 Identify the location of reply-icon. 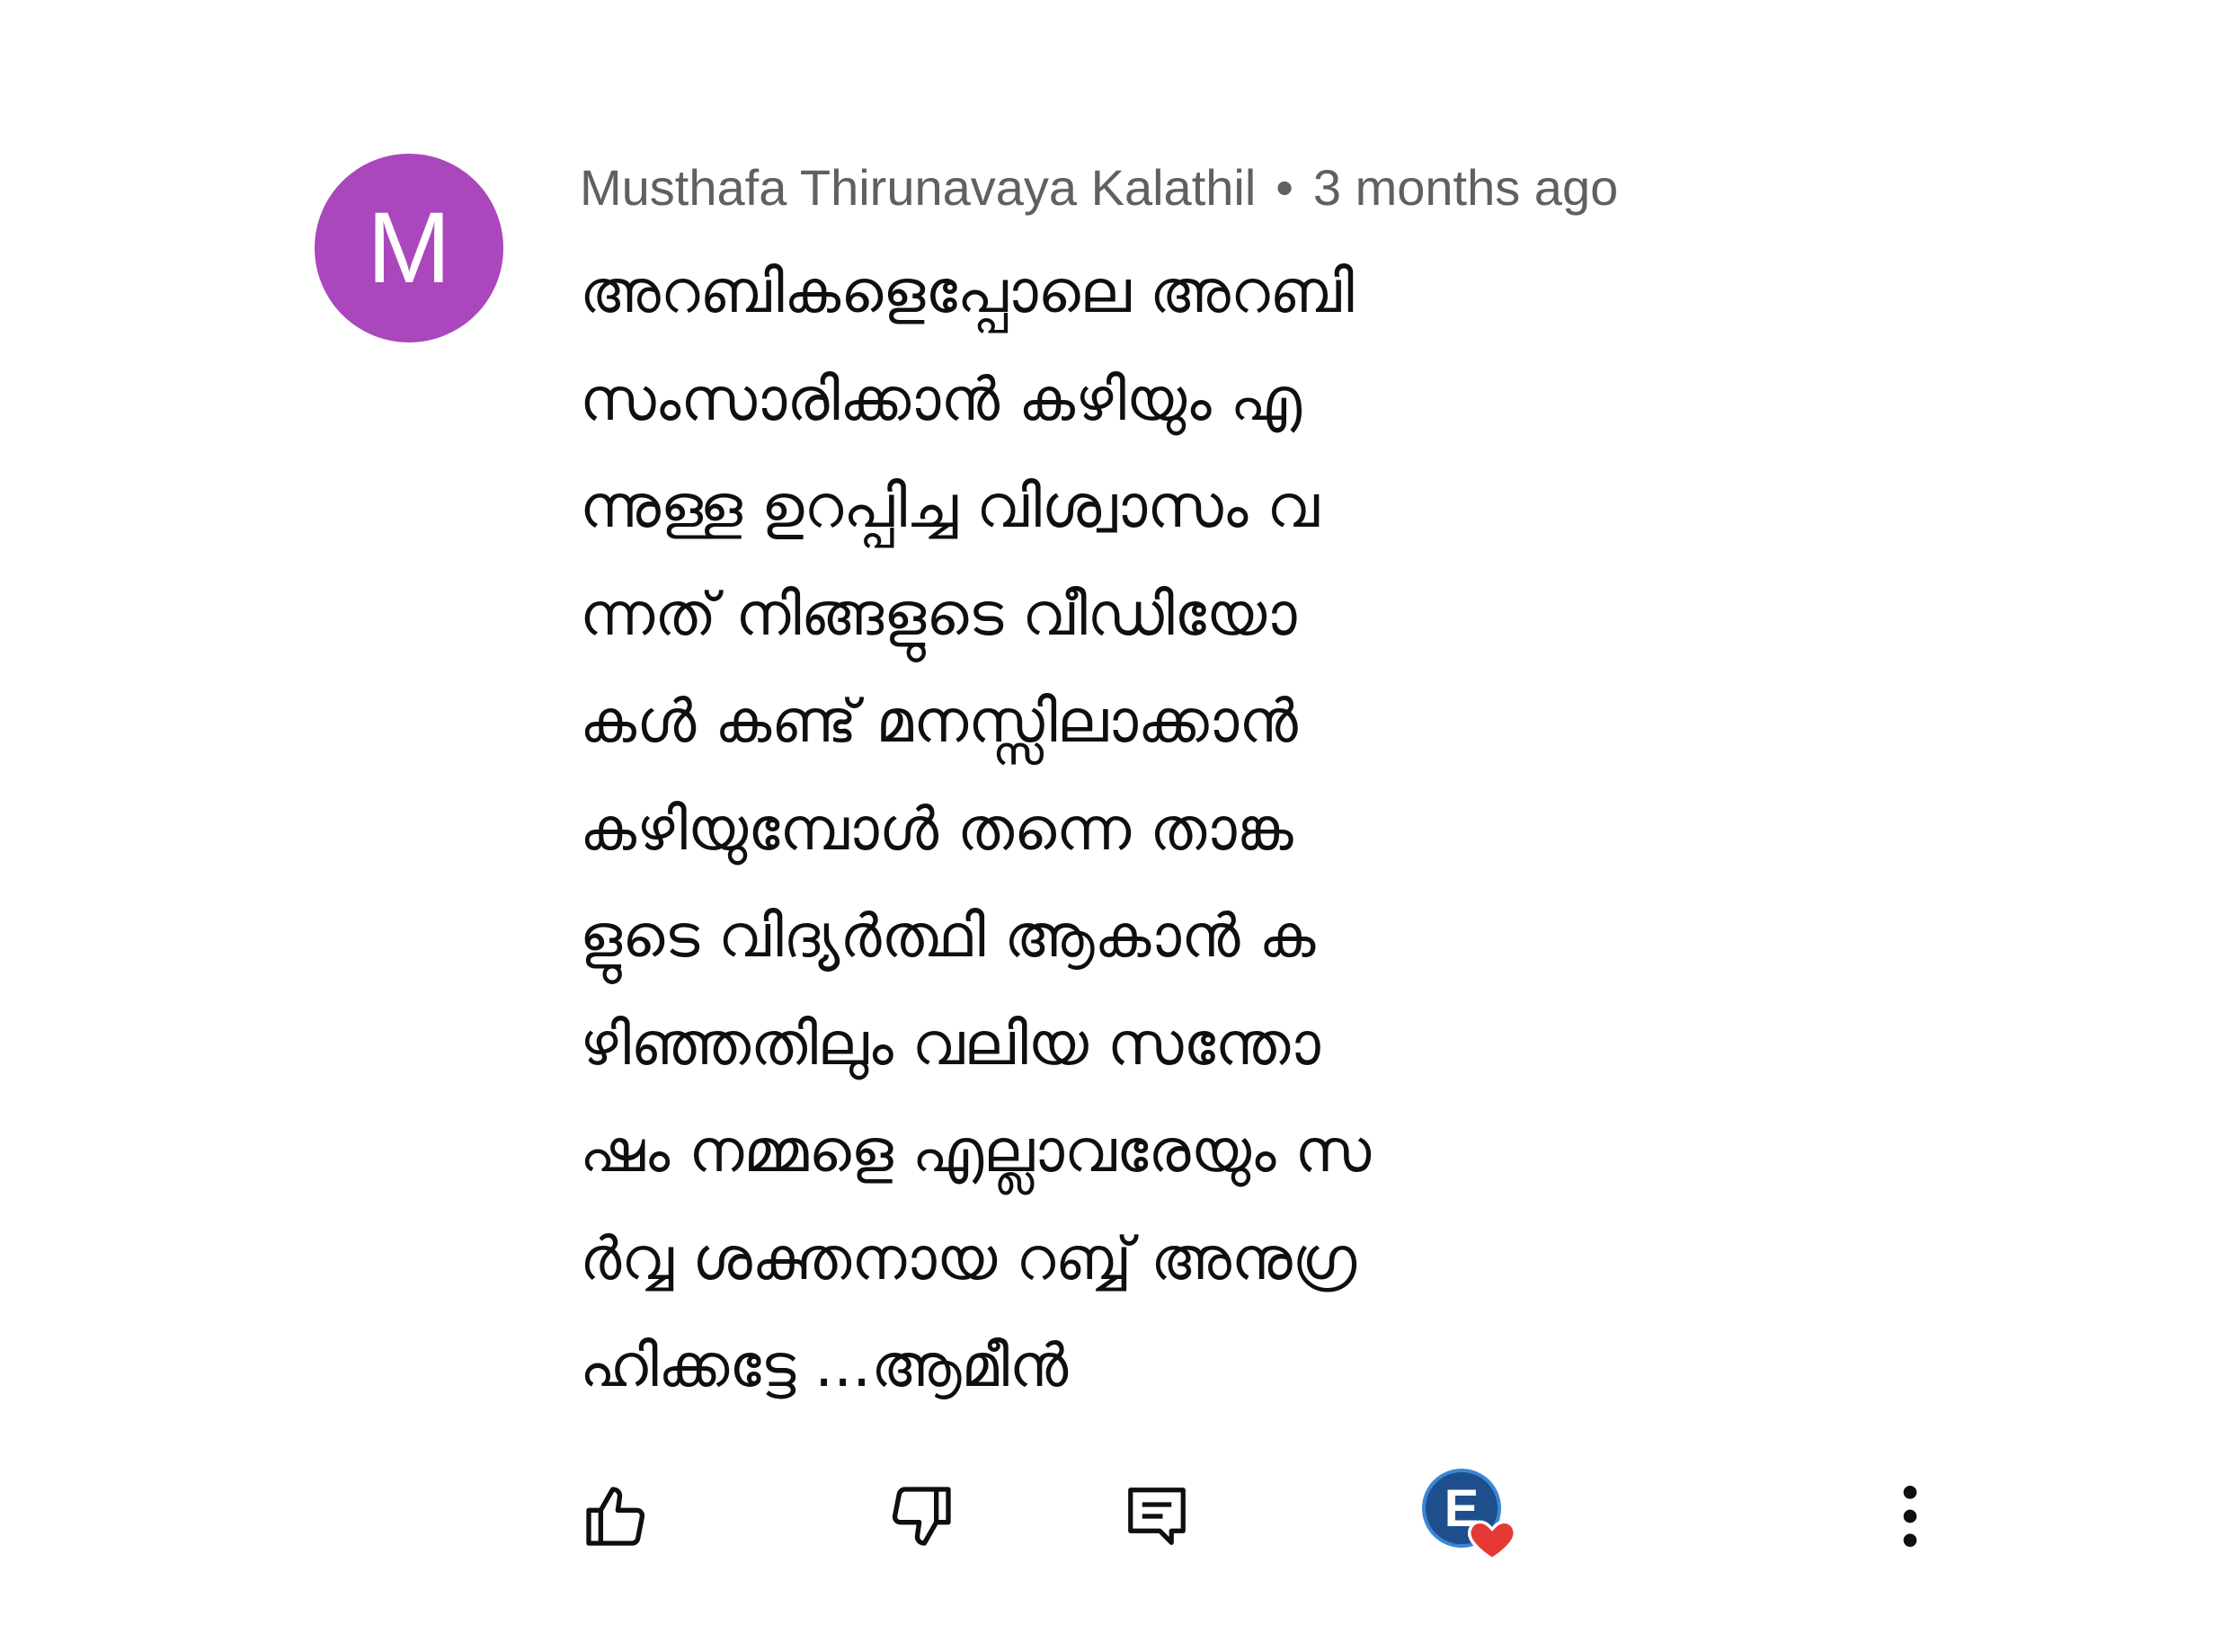
(1157, 1516).